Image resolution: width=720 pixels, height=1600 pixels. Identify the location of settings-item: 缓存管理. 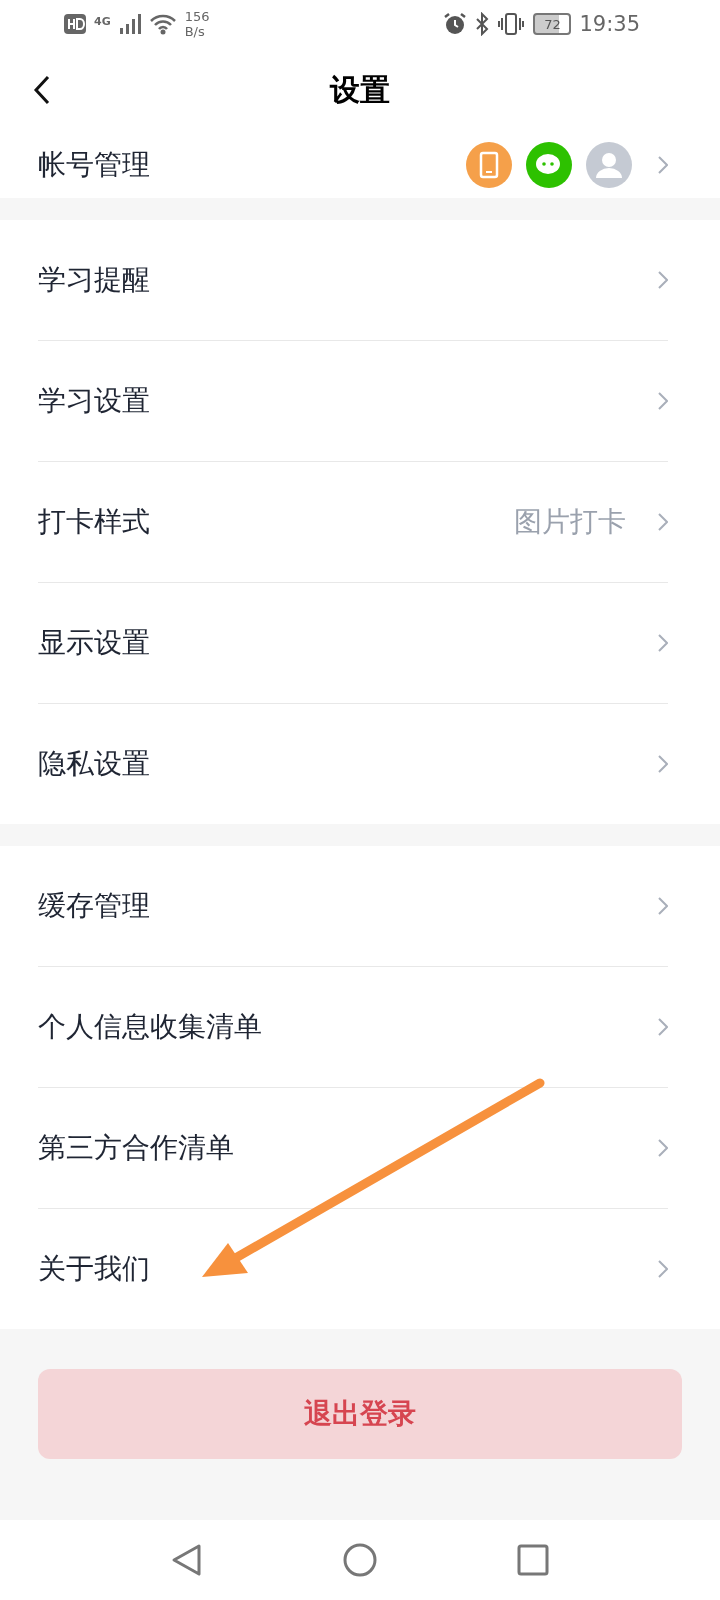
(353, 906).